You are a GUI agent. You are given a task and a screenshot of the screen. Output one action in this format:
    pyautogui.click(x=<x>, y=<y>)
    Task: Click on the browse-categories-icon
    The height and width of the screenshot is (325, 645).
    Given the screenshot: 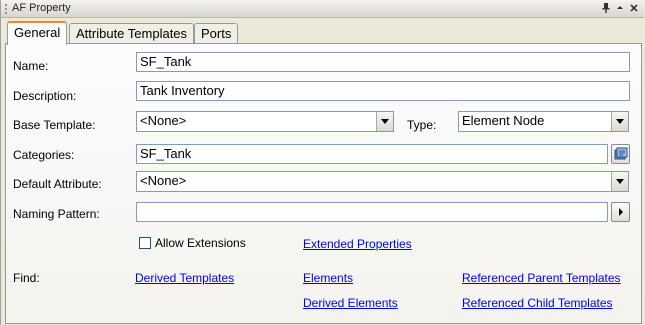 What is the action you would take?
    pyautogui.click(x=621, y=153)
    